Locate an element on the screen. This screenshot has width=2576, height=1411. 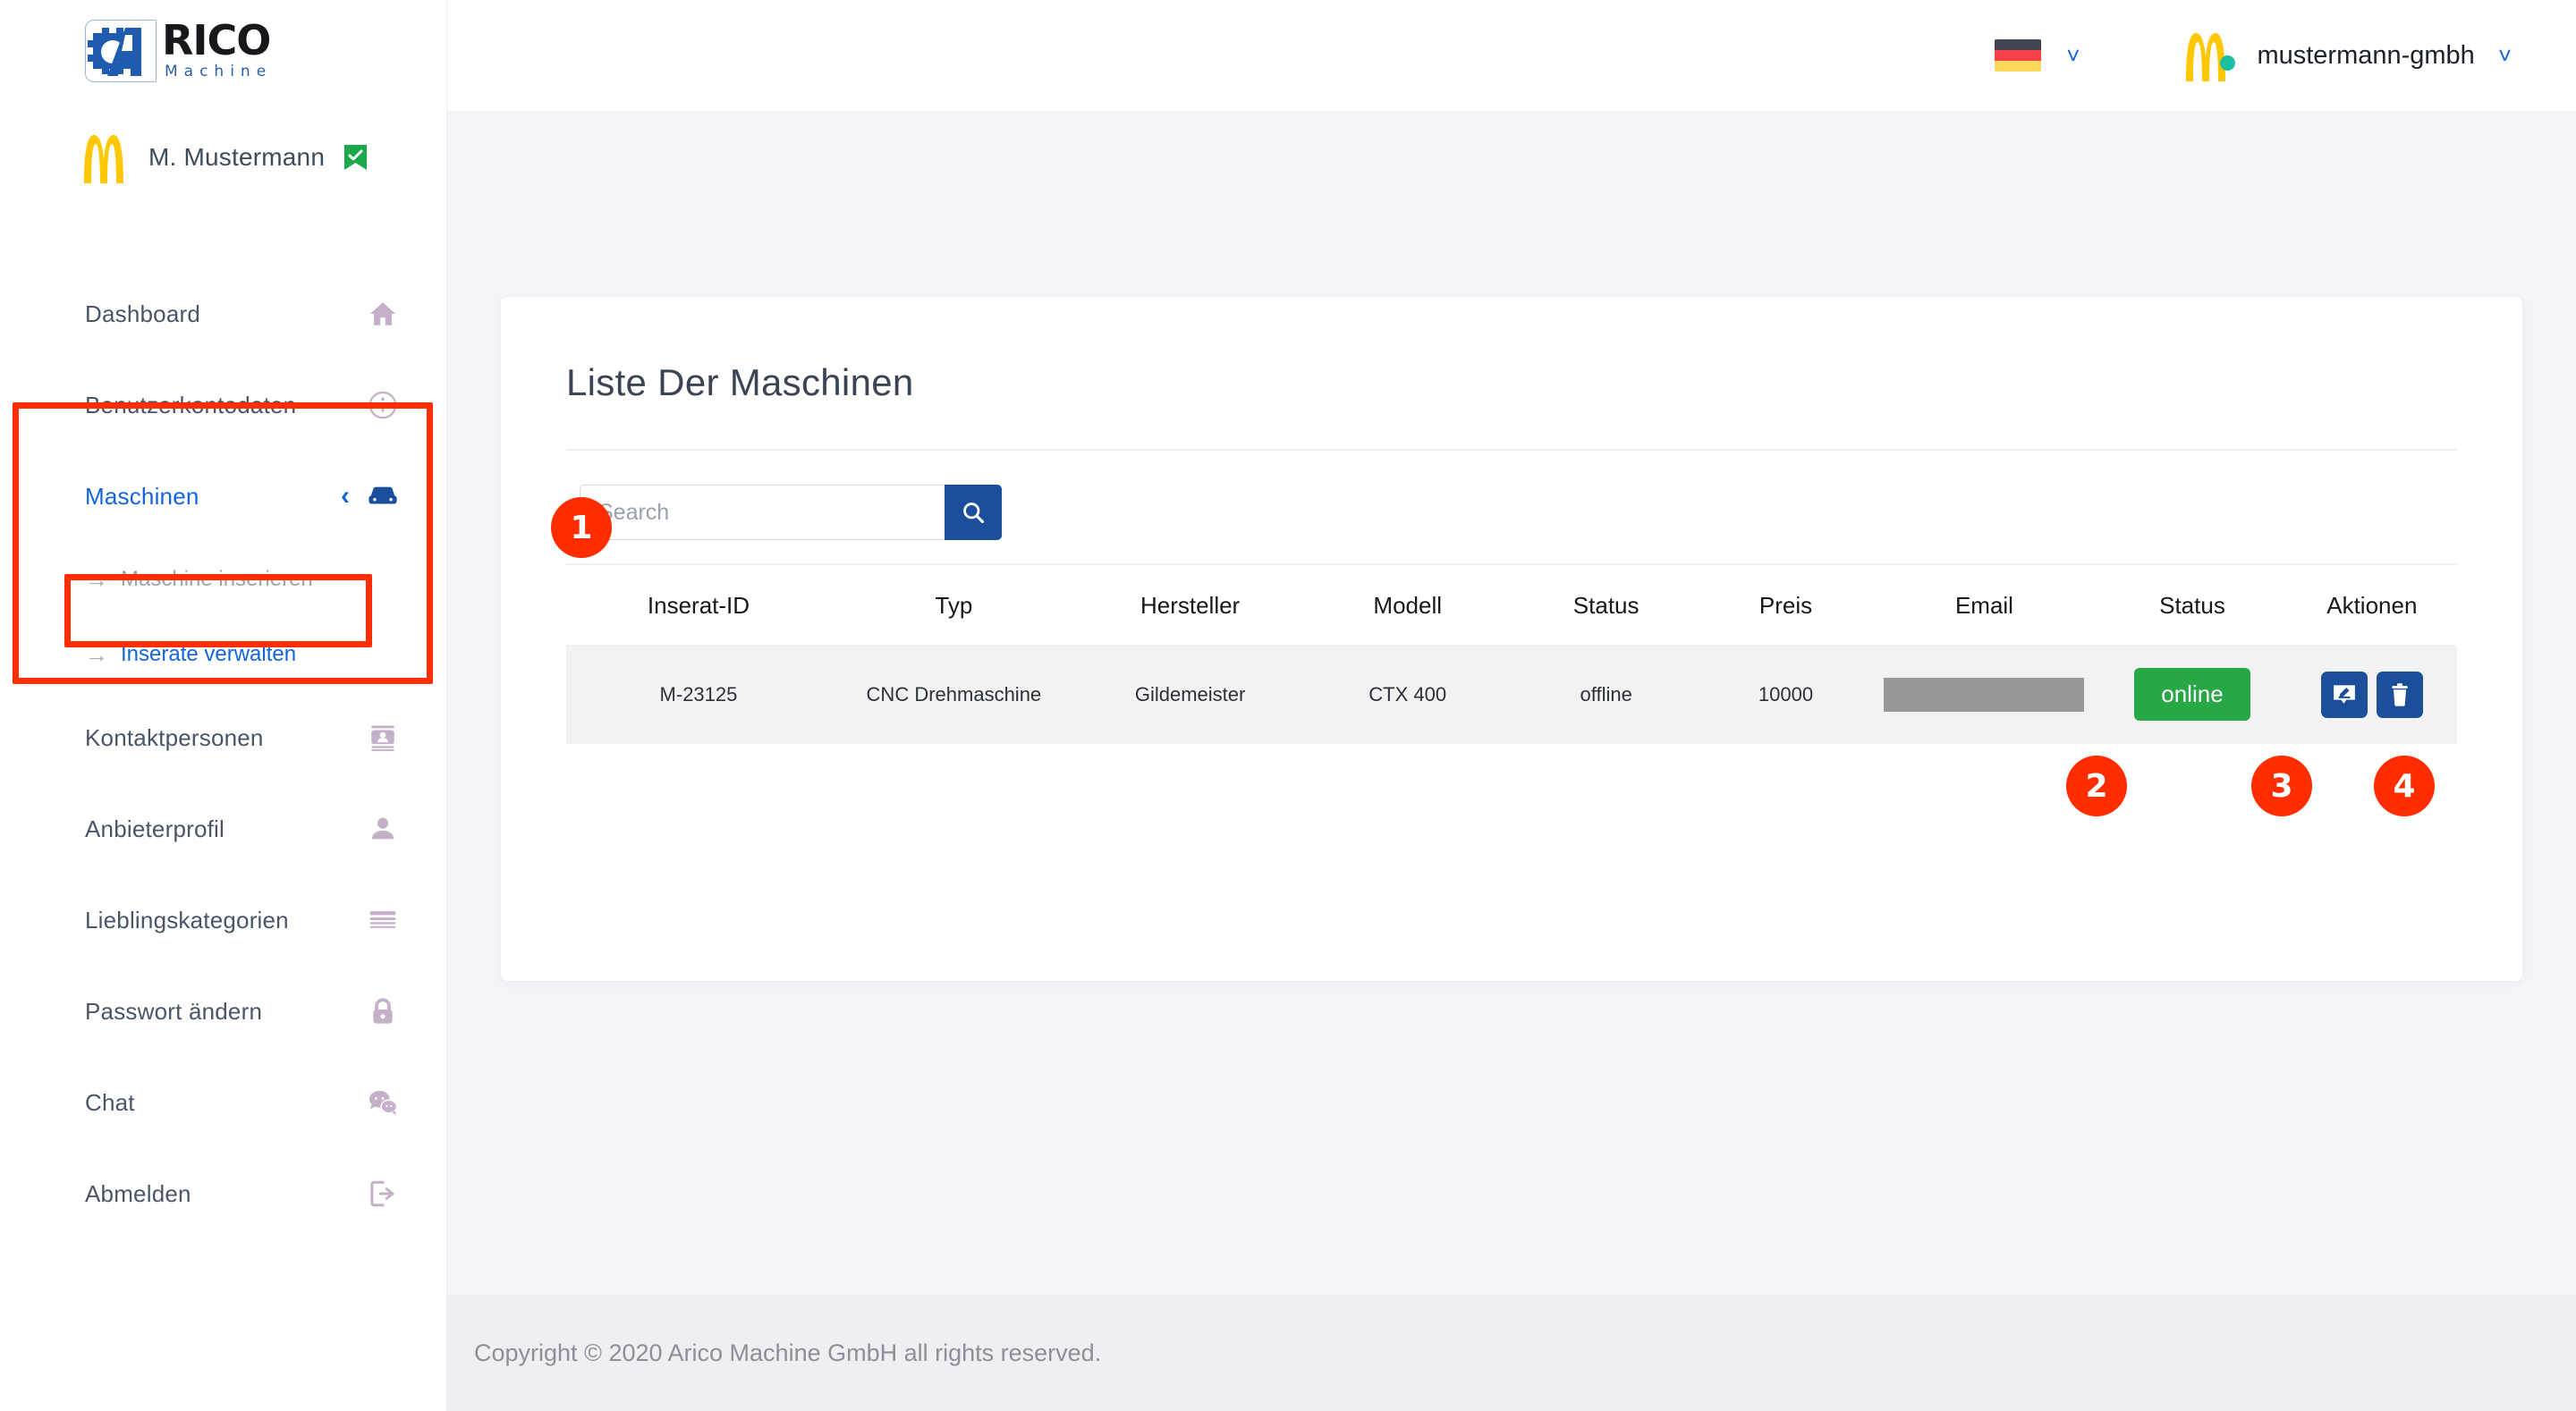
sidebar-item-label: Kontaktpersonen is located at coordinates (174, 737).